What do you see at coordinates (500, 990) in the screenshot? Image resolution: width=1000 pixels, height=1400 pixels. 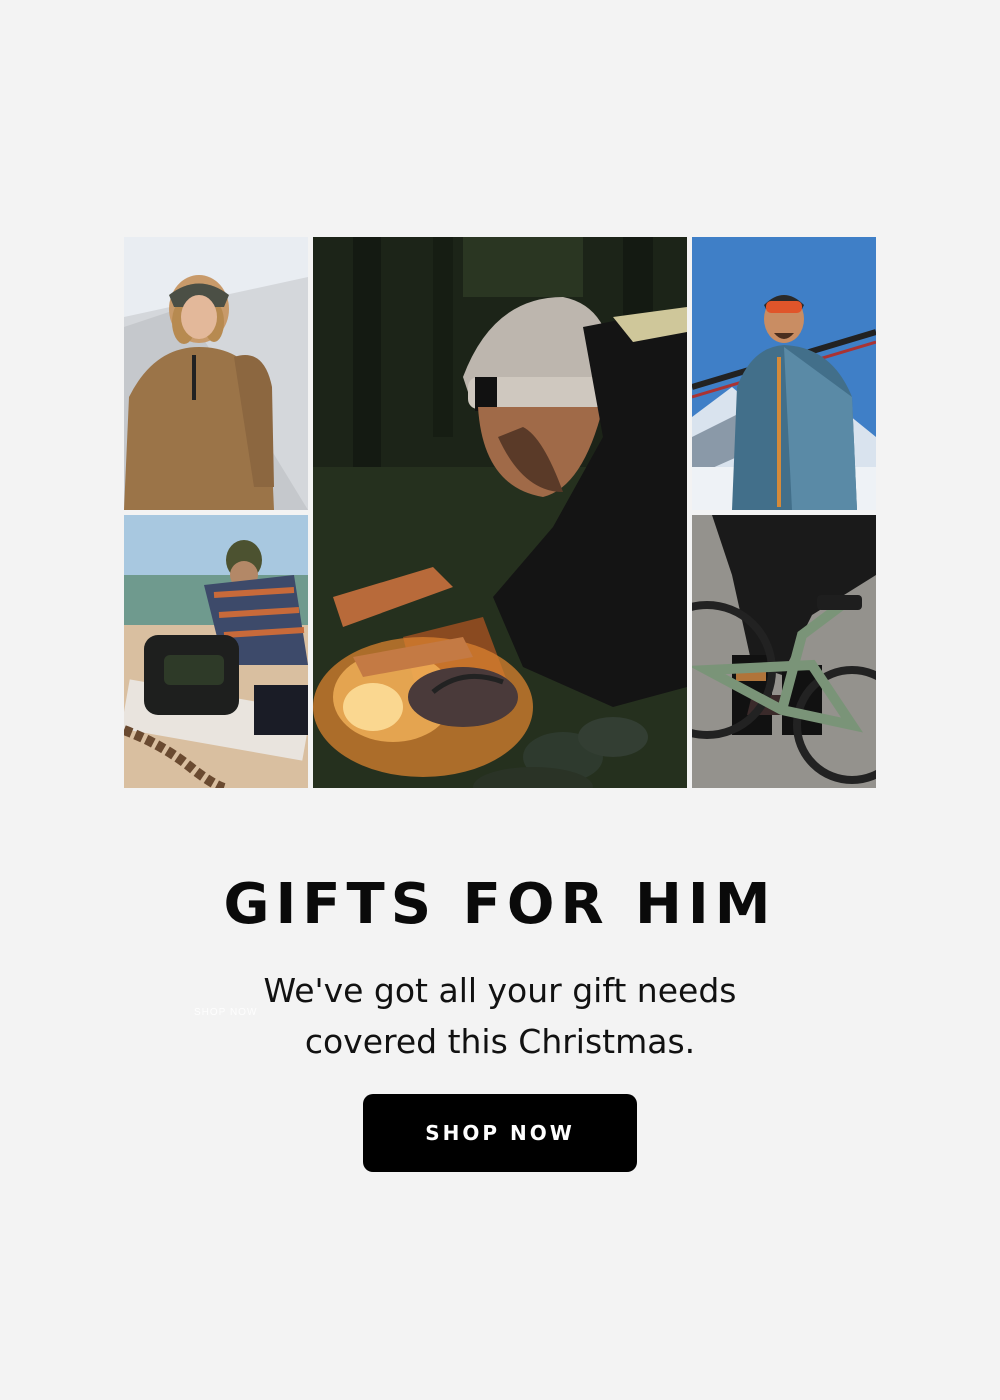 I see `subtitle-line-1: We've got all your gift needs` at bounding box center [500, 990].